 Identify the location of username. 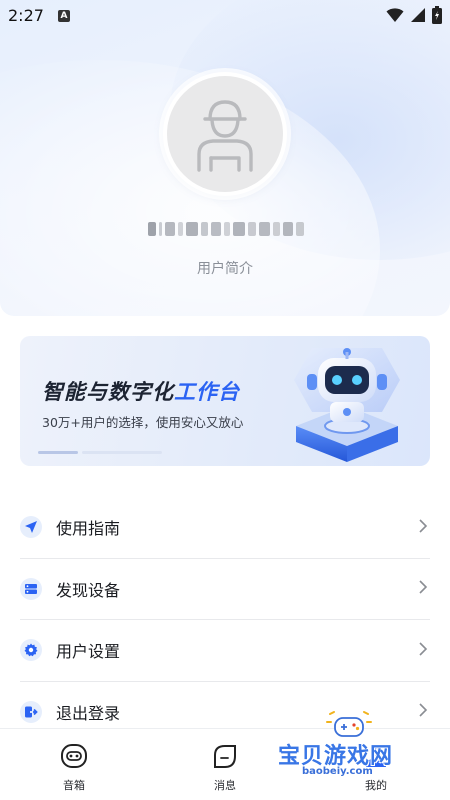
(148, 225).